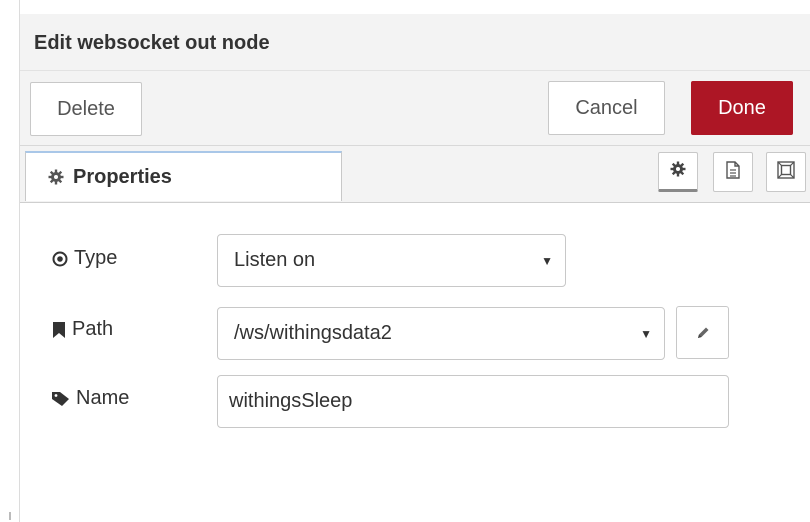 The width and height of the screenshot is (810, 522). What do you see at coordinates (415, 108) in the screenshot?
I see `tray-toolbar: Delete Cancel Done` at bounding box center [415, 108].